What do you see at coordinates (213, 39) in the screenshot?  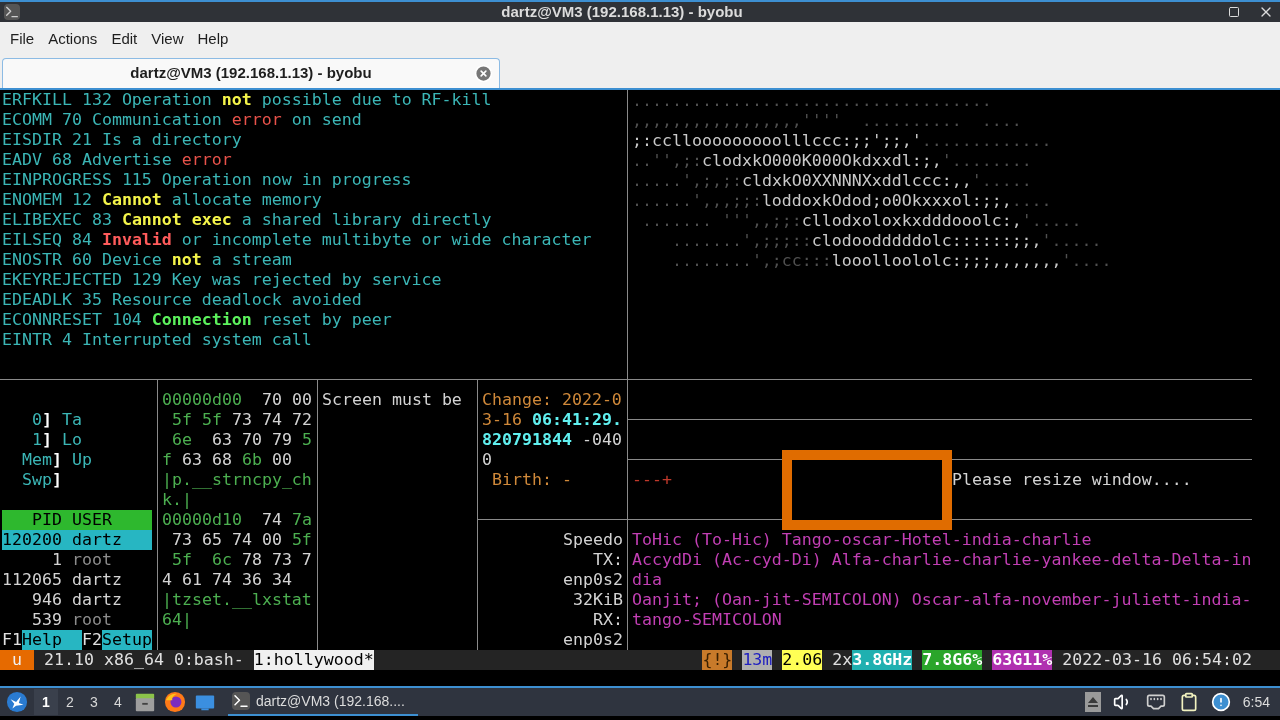 I see `menu-item: Help` at bounding box center [213, 39].